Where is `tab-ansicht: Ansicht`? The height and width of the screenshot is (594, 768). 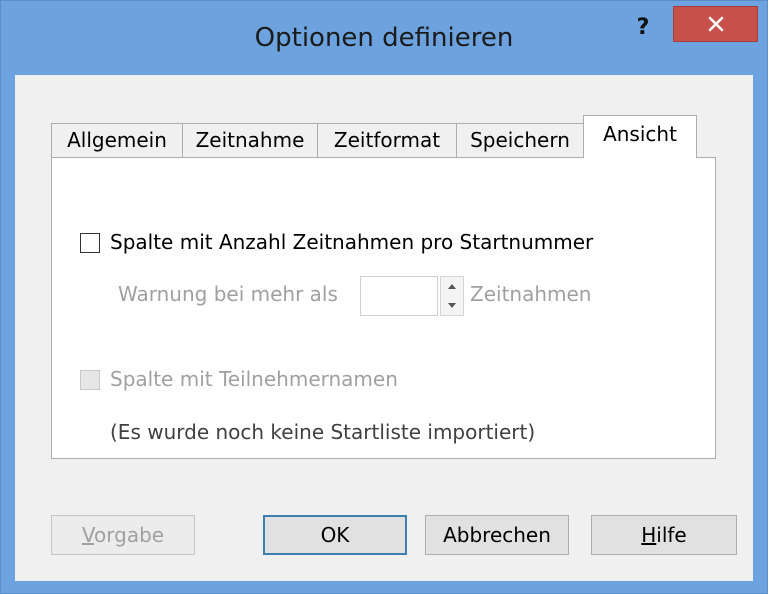
tab-ansicht: Ansicht is located at coordinates (640, 136).